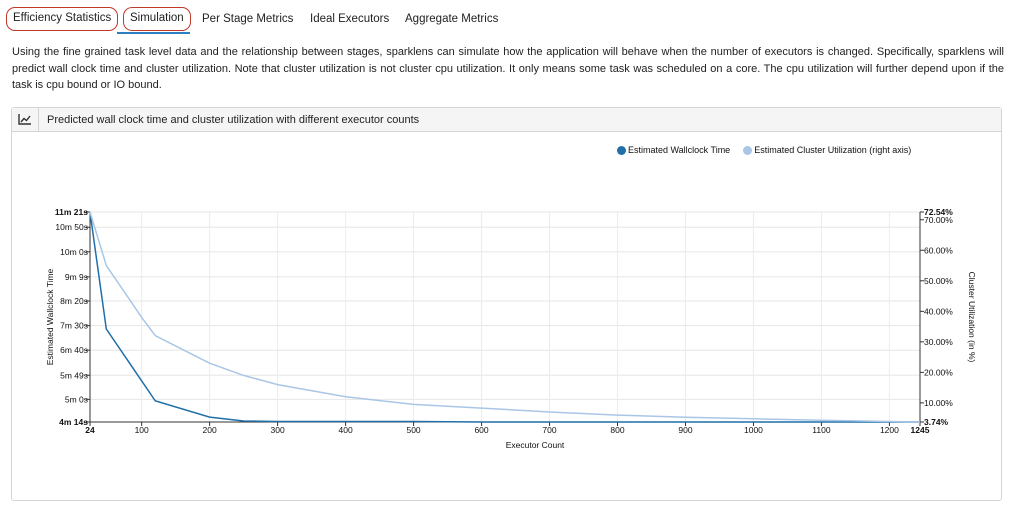  What do you see at coordinates (481, 430) in the screenshot?
I see `x-tick-label: 600` at bounding box center [481, 430].